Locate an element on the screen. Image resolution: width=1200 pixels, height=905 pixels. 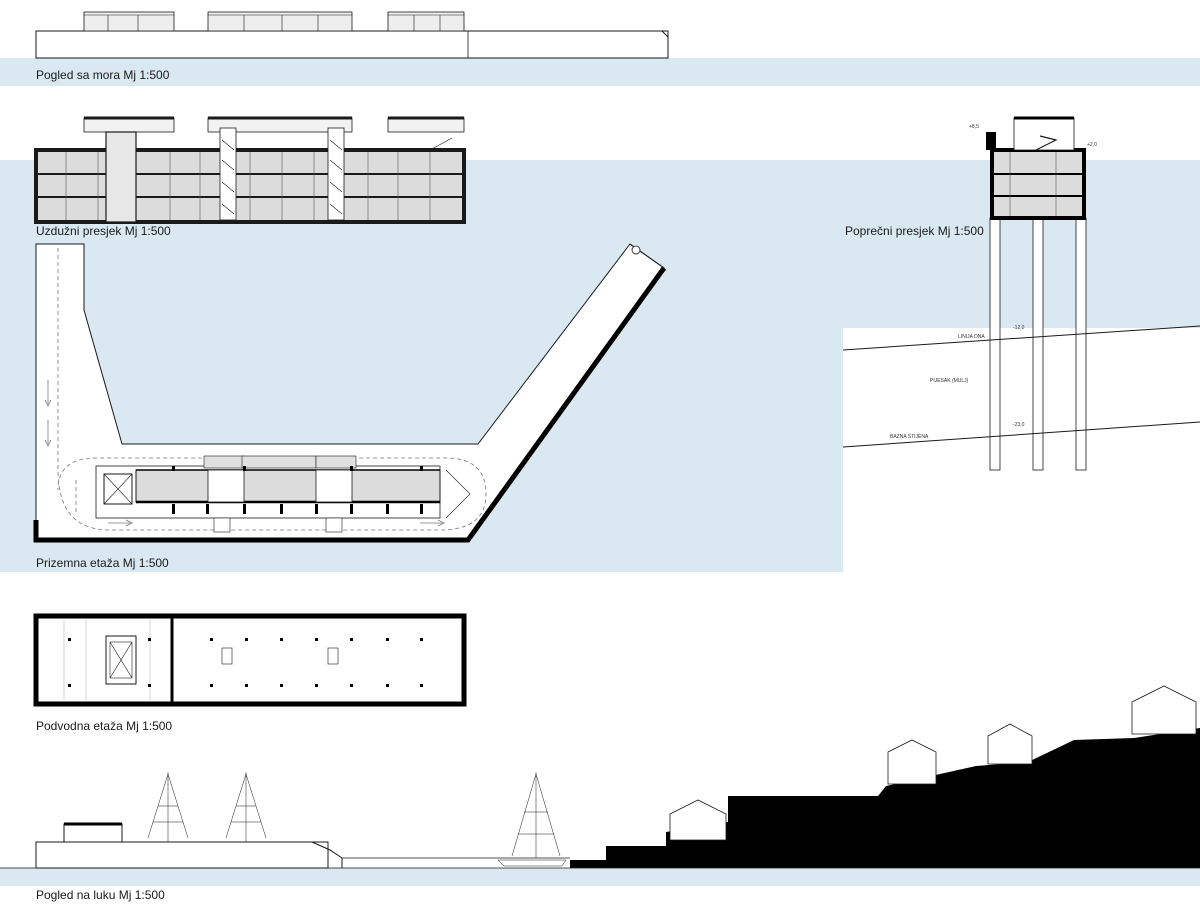
sand-layer-label: PIJESAK (MULJ) is located at coordinates (949, 381).